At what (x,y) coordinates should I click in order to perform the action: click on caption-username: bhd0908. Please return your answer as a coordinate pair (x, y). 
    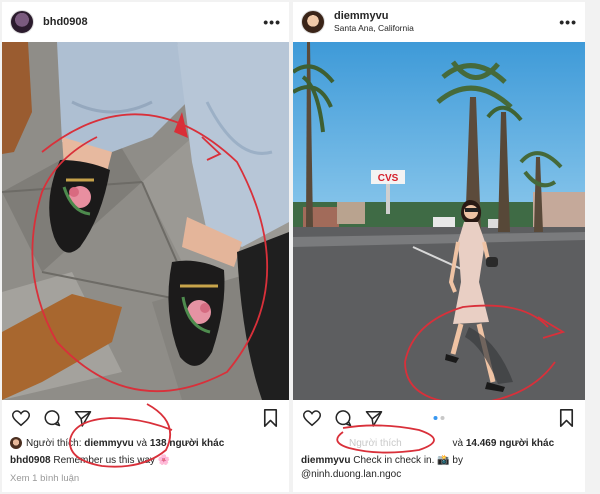
    Looking at the image, I should click on (30, 460).